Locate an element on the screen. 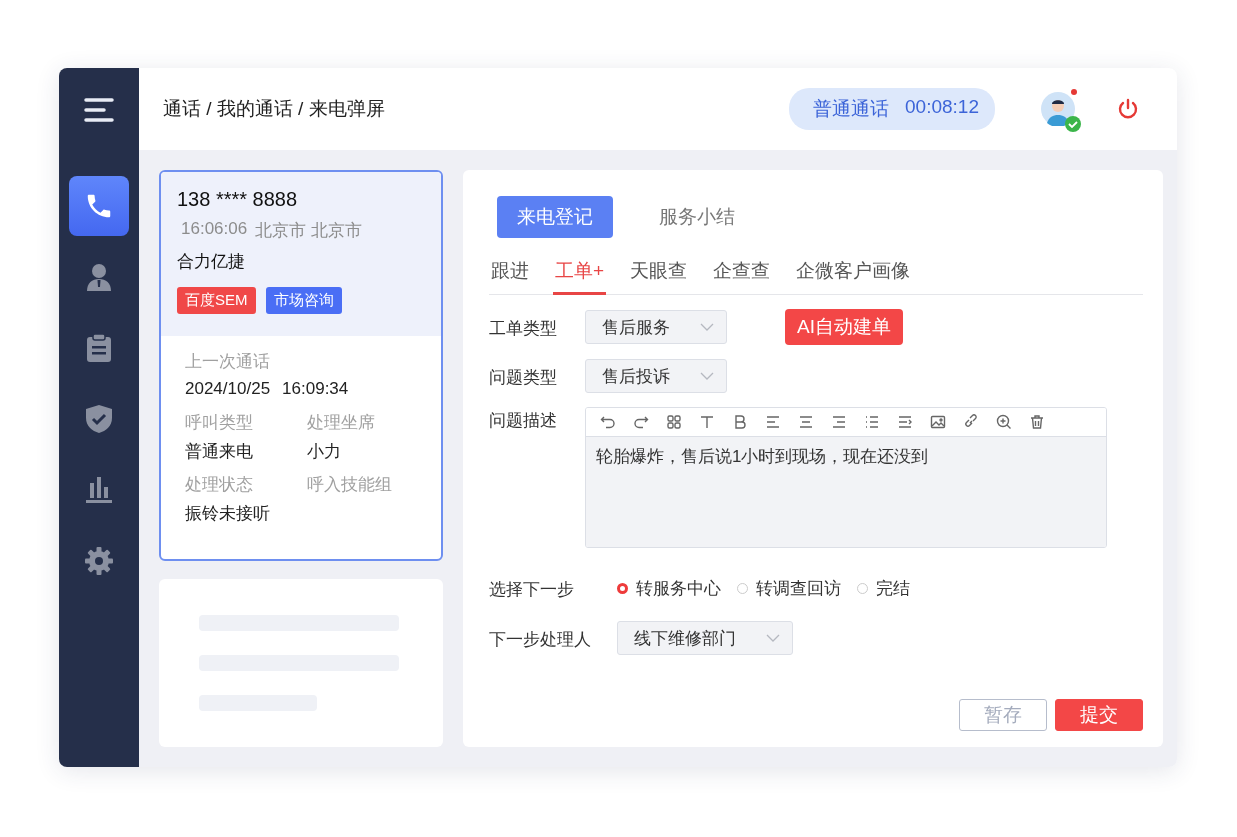 This screenshot has width=1237, height=837. settings-icon is located at coordinates (99, 561).